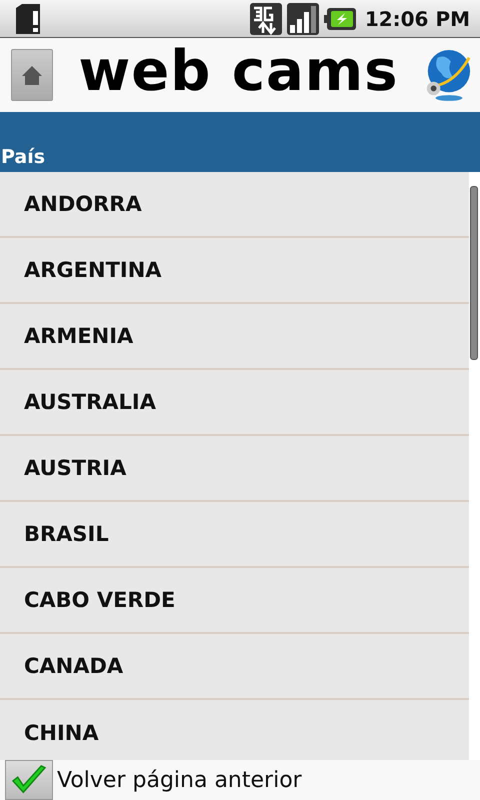 The width and height of the screenshot is (480, 800). What do you see at coordinates (234, 535) in the screenshot?
I see `country-item: BRASIL` at bounding box center [234, 535].